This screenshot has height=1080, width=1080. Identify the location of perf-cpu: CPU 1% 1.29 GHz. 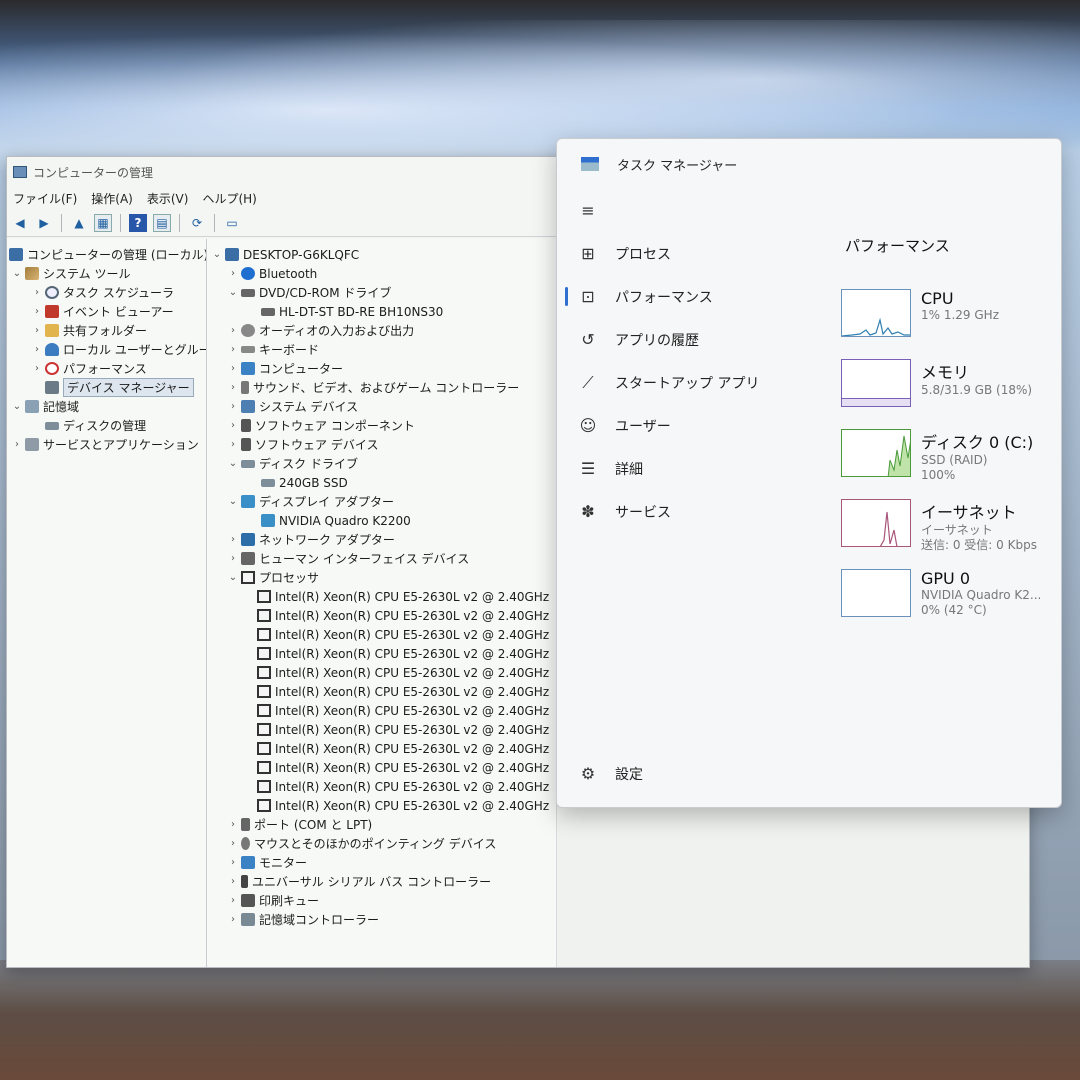
(944, 324).